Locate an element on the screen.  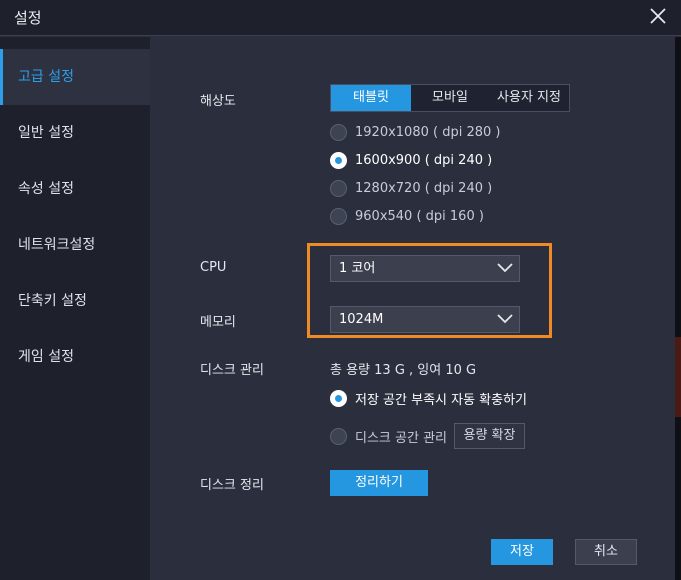
close-icon is located at coordinates (658, 16).